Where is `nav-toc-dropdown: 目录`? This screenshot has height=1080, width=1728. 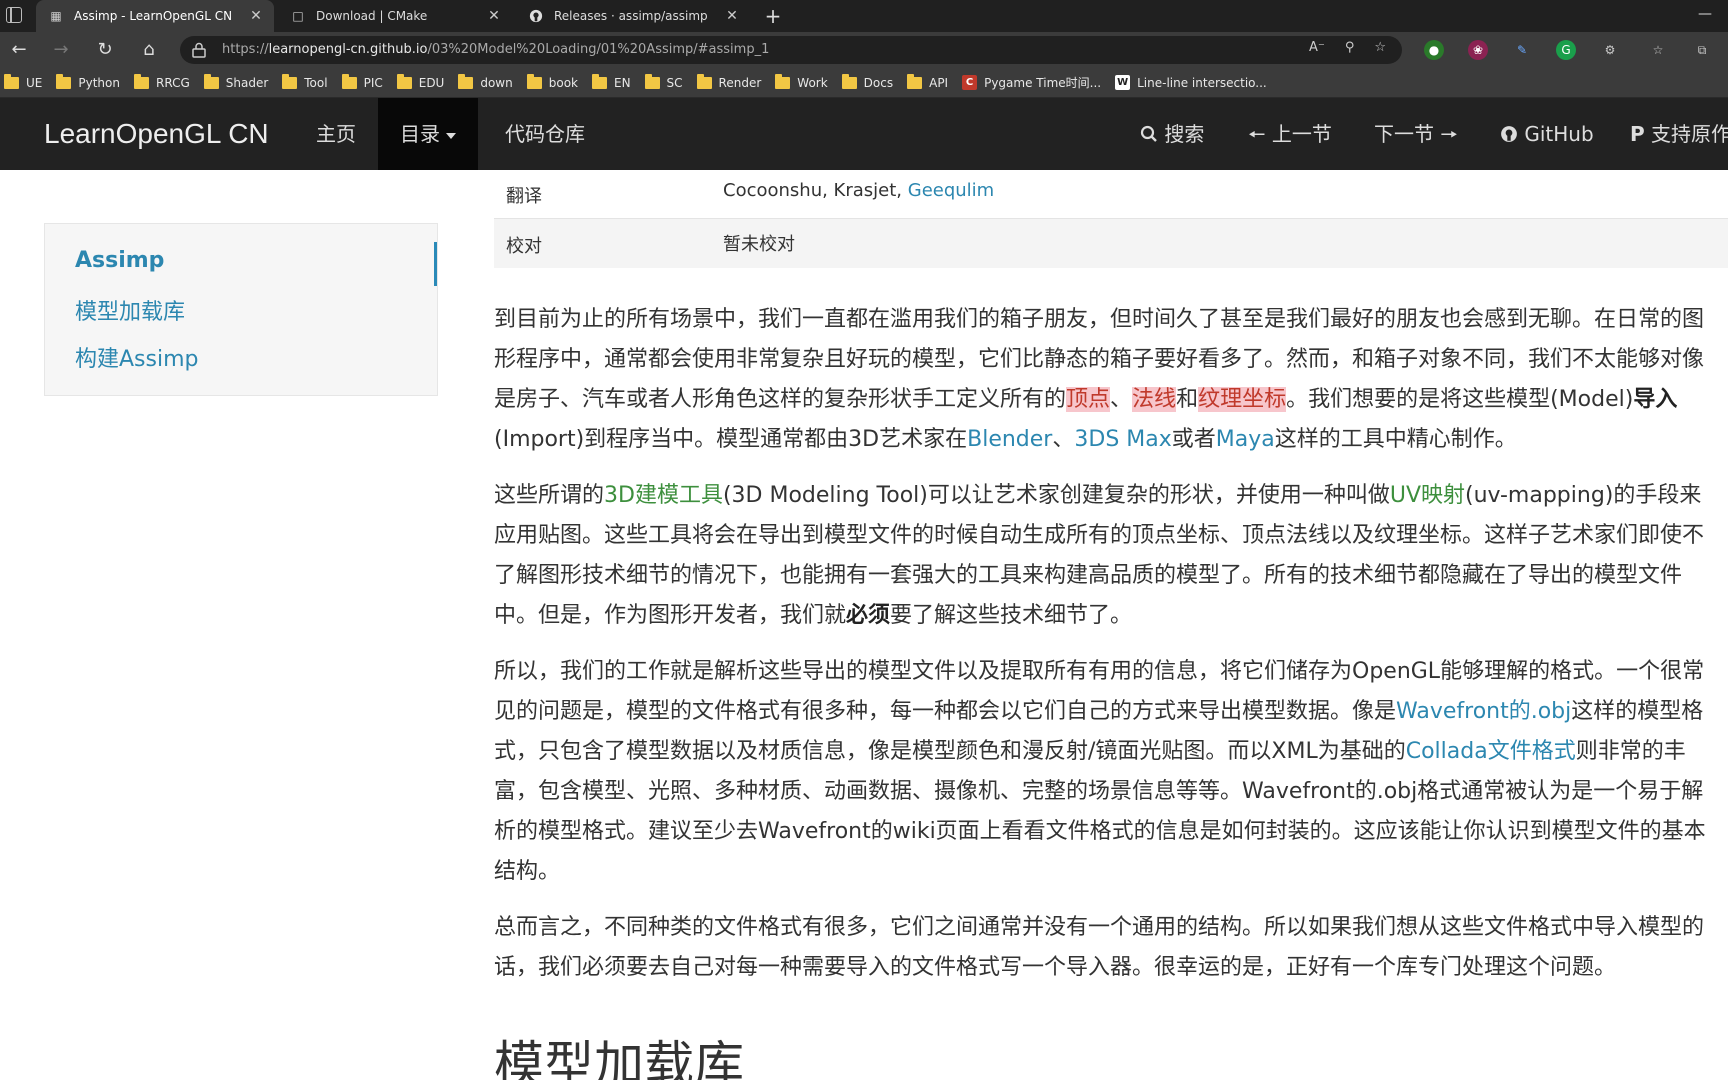 nav-toc-dropdown: 目录 is located at coordinates (428, 134).